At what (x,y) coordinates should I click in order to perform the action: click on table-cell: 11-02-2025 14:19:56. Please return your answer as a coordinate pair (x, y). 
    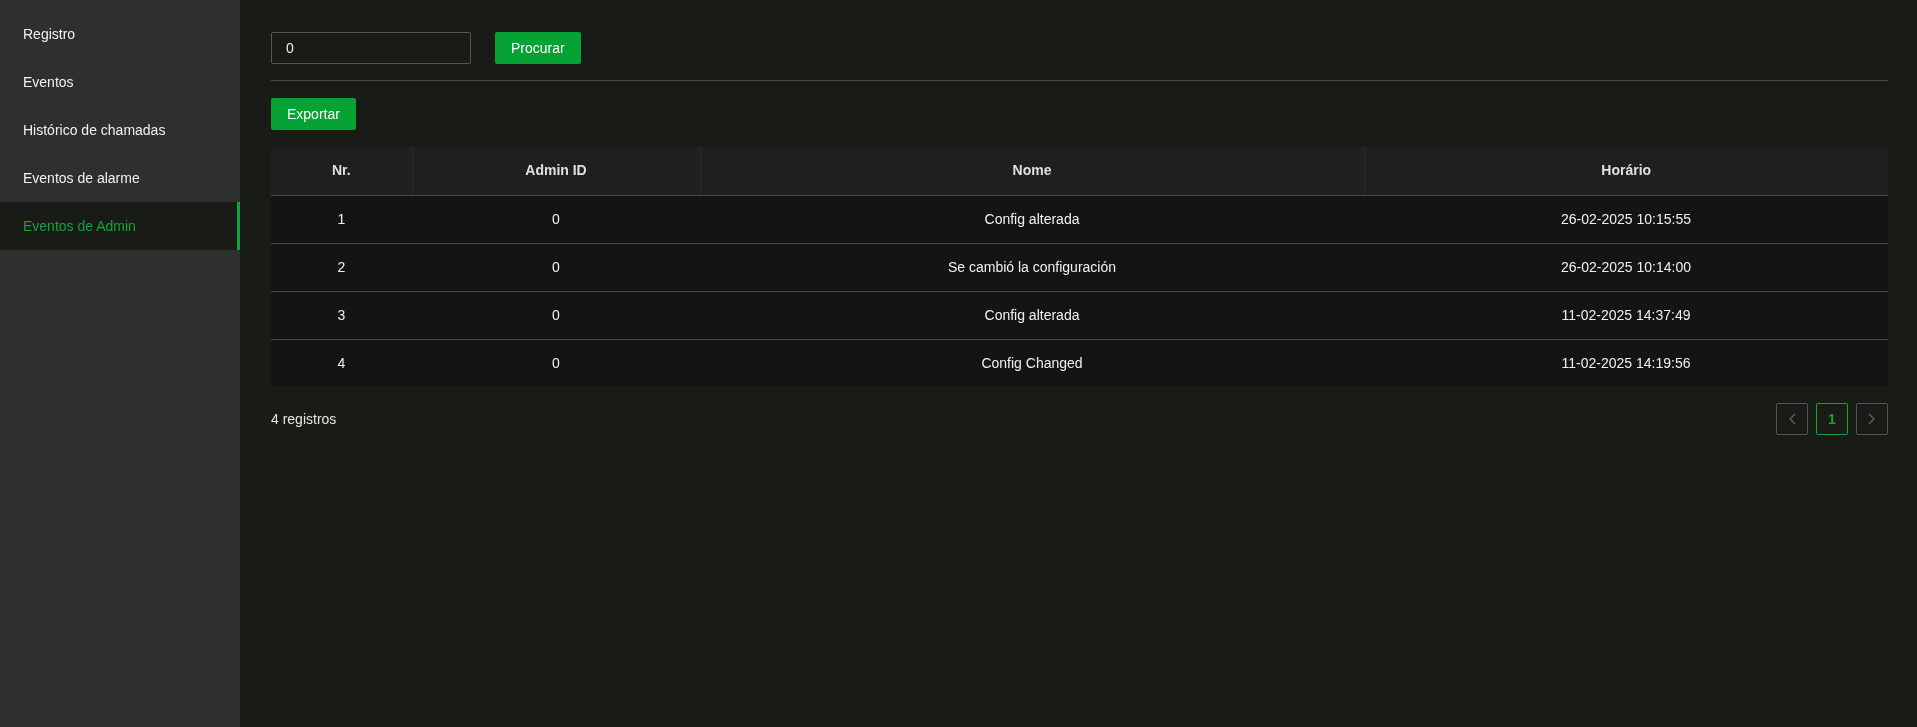
    Looking at the image, I should click on (1626, 363).